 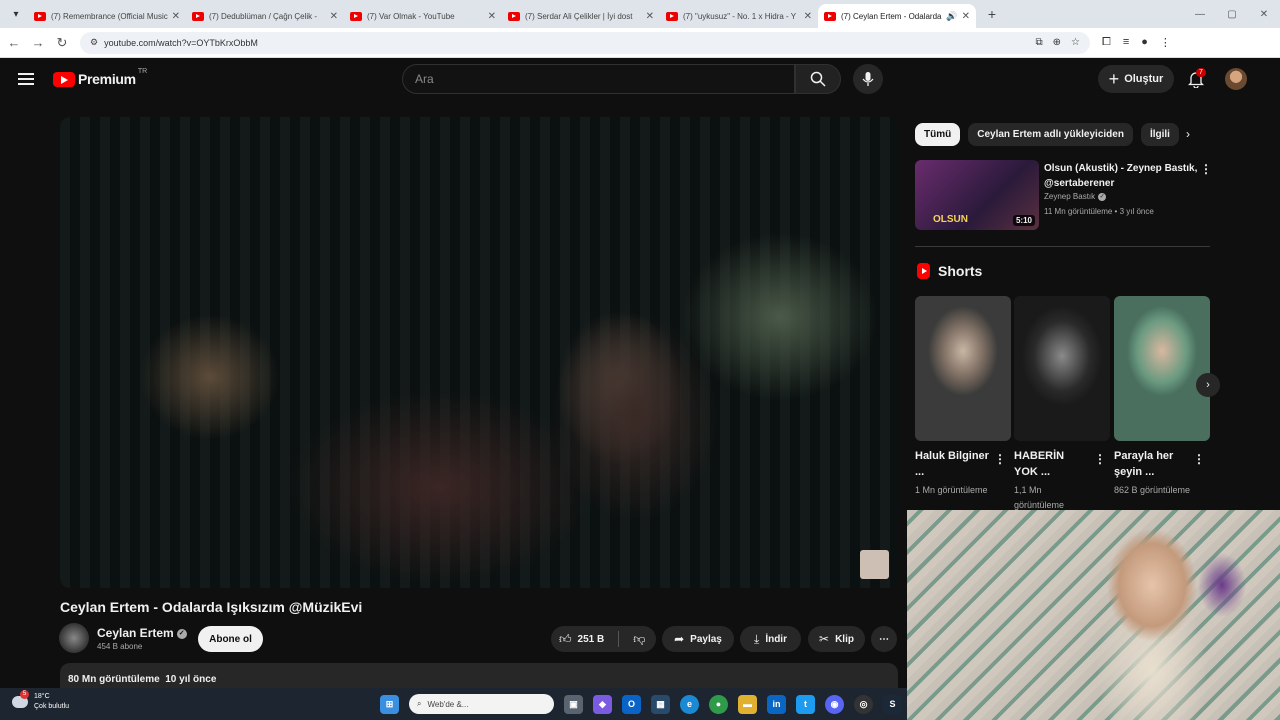 What do you see at coordinates (874, 564) in the screenshot?
I see `end-screen-thumbnail` at bounding box center [874, 564].